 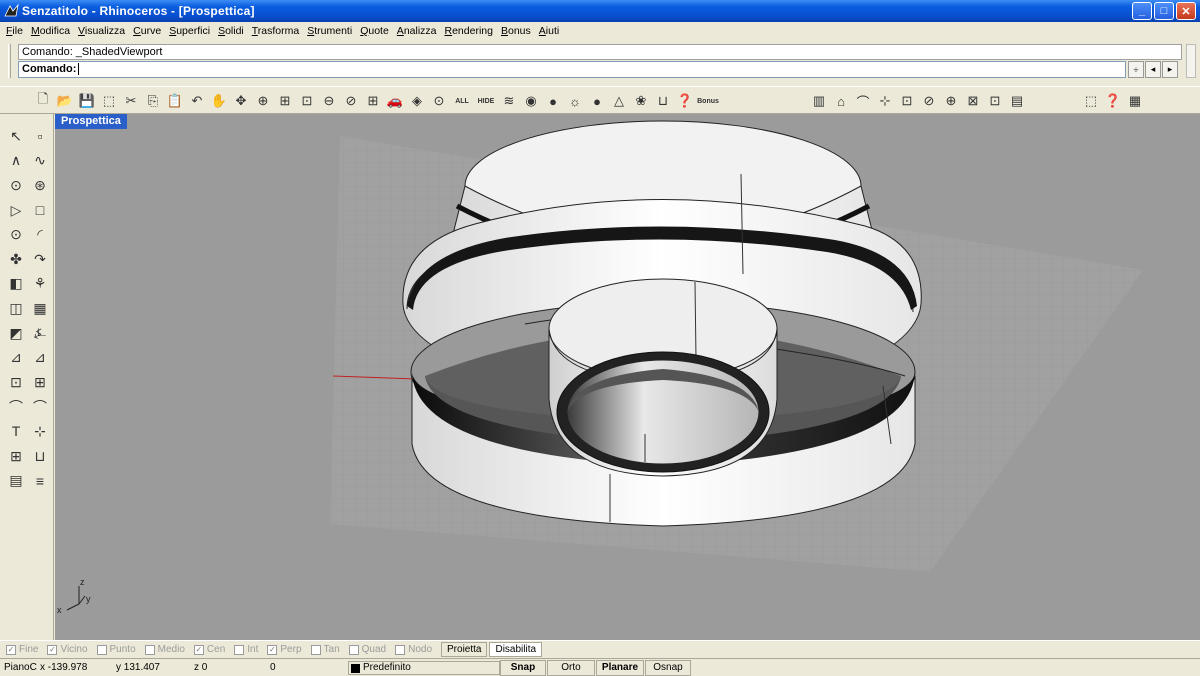 I want to click on main-tool-11-icon: ⊞, so click(x=285, y=101).